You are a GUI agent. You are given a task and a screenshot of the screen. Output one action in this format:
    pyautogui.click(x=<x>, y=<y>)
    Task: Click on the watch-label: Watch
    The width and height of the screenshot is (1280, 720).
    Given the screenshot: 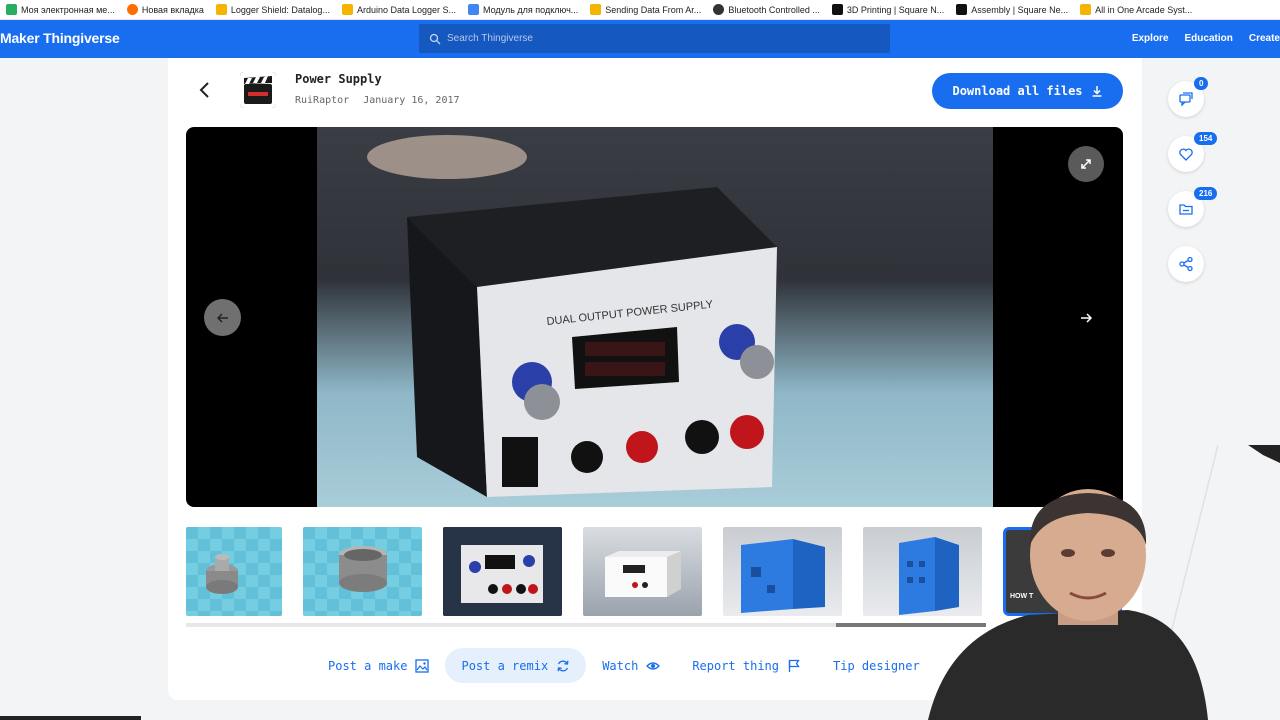 What is the action you would take?
    pyautogui.click(x=620, y=665)
    